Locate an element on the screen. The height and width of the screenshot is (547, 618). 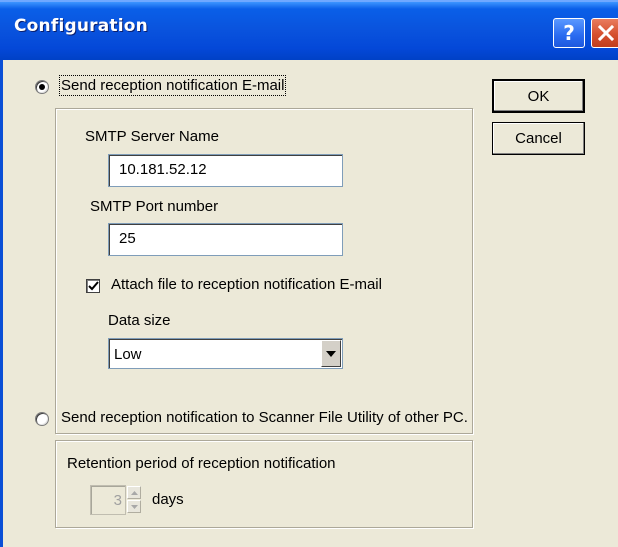
retention-unit: days is located at coordinates (168, 499).